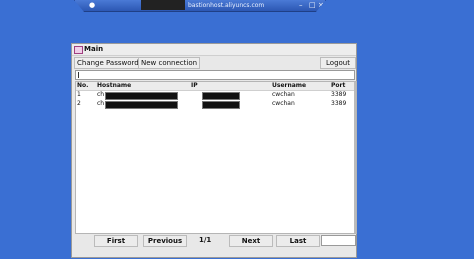  I want to click on next-page-button: Next, so click(251, 241).